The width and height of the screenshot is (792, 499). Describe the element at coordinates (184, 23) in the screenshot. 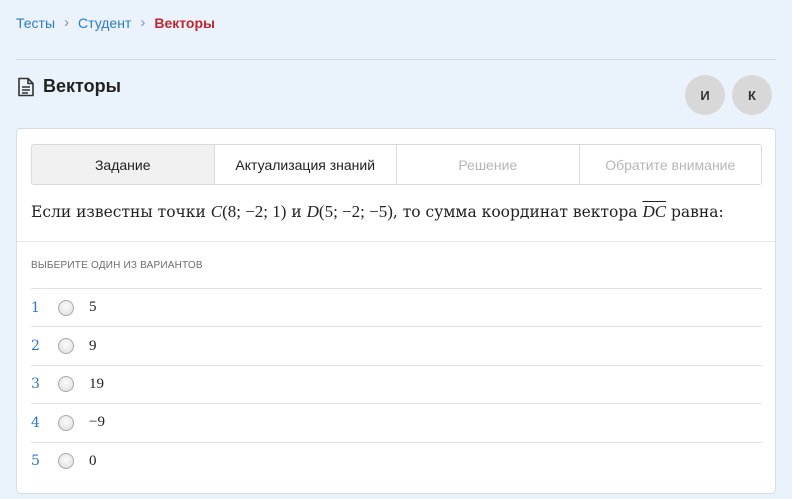

I see `breadcrumb-current: Векторы` at that location.